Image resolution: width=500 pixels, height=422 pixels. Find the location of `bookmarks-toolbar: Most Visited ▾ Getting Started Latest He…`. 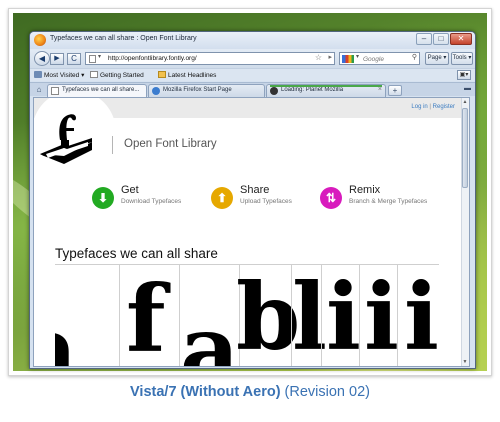

bookmarks-toolbar: Most Visited ▾ Getting Started Latest He… is located at coordinates (252, 74).